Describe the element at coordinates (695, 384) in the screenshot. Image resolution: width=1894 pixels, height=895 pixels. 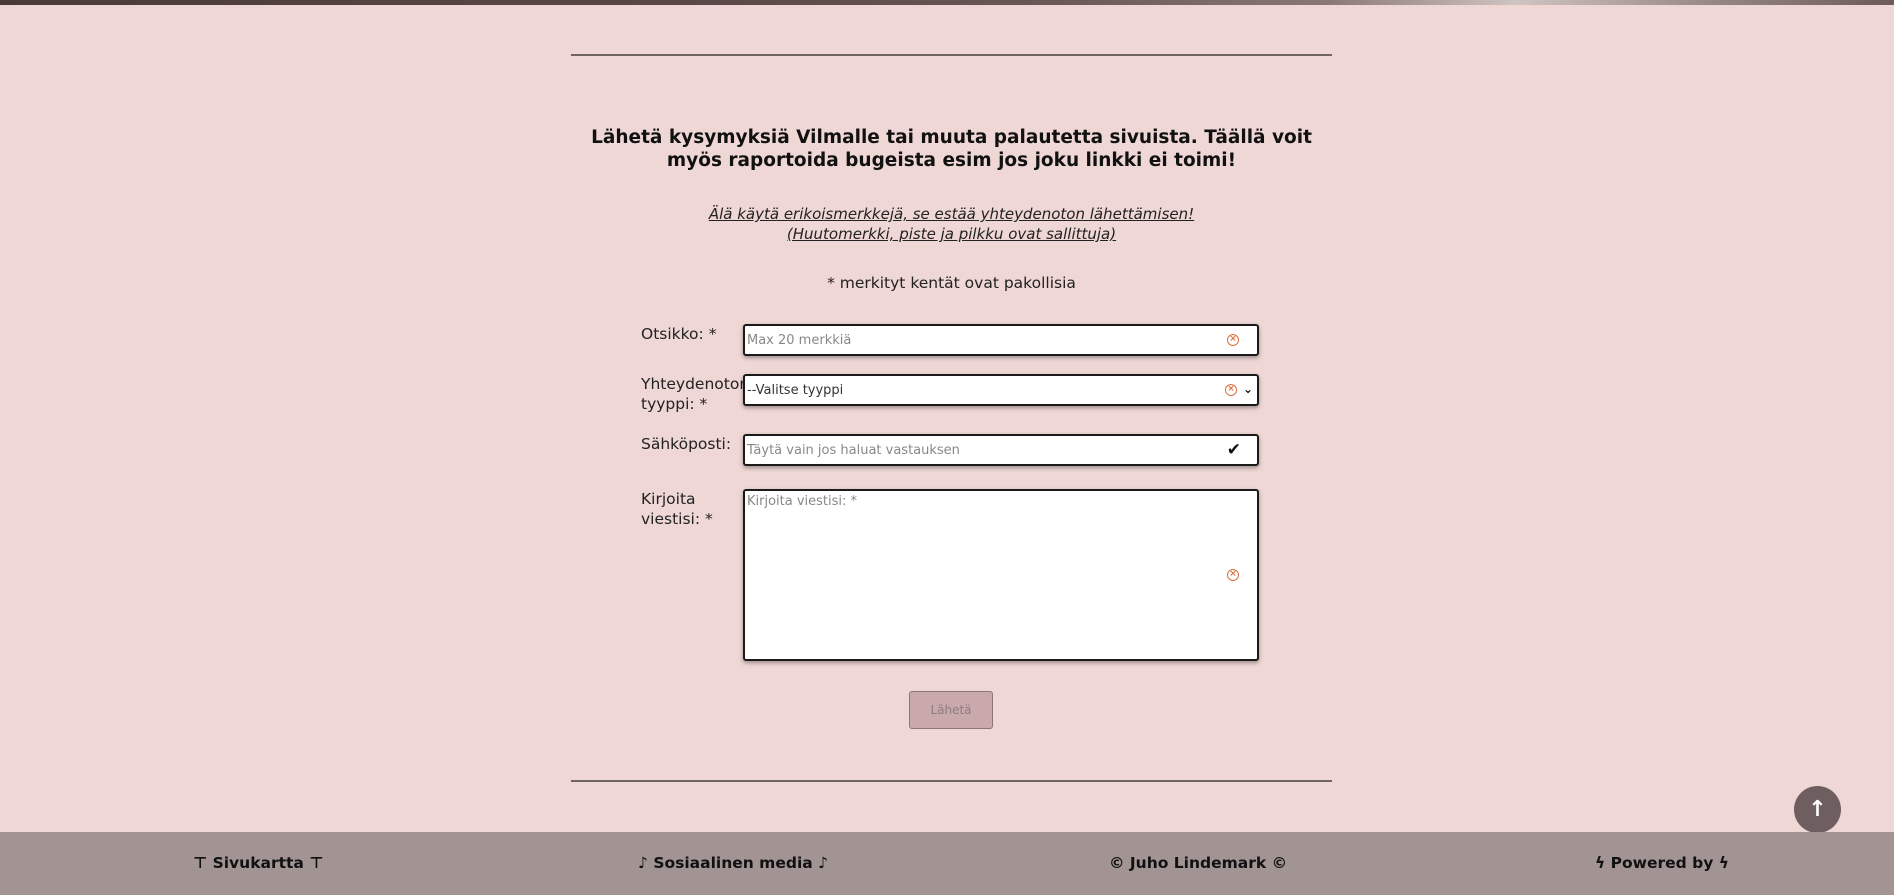
I see `type-label-line-1: Yhteydenoton` at that location.